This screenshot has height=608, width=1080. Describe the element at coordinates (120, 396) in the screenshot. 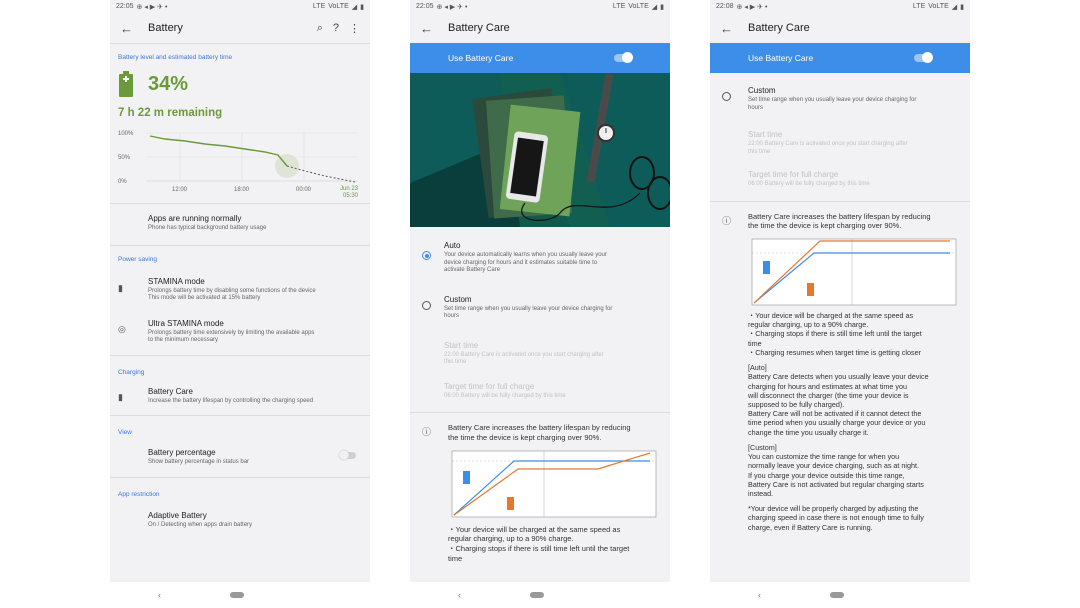

I see `battery-care-icon: ▮` at that location.